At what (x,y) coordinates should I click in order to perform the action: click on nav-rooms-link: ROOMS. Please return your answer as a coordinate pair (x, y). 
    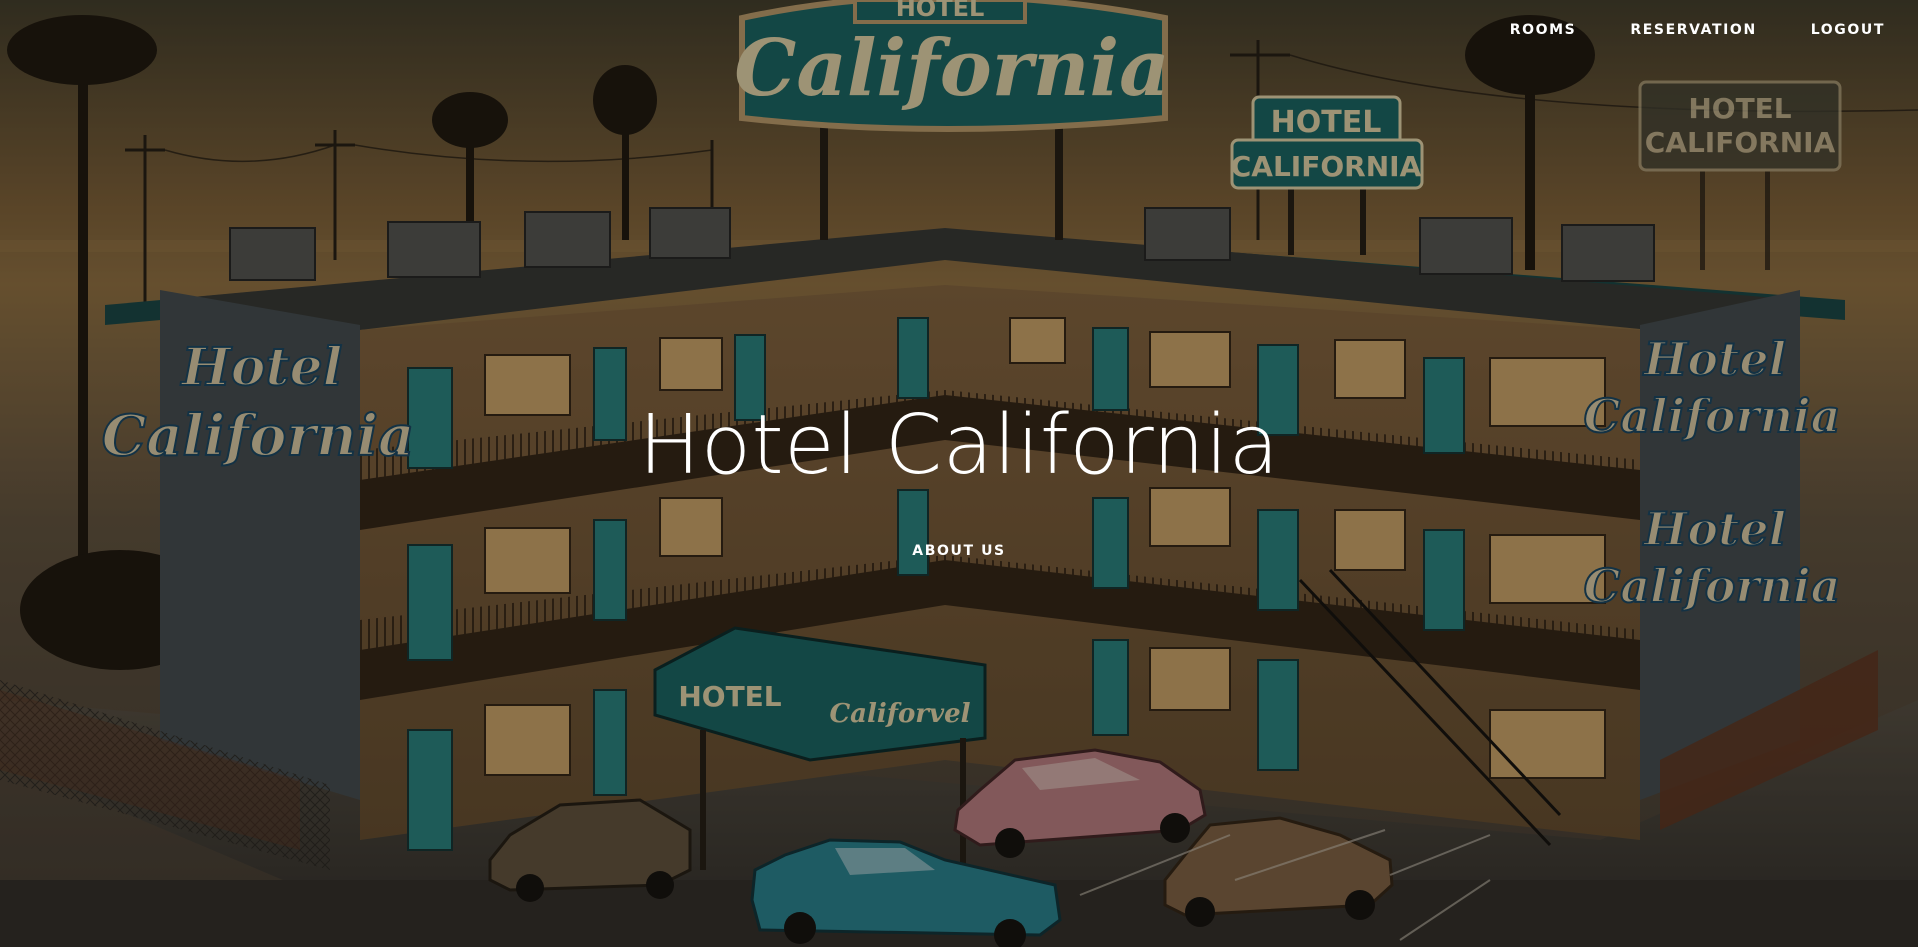
    Looking at the image, I should click on (1543, 30).